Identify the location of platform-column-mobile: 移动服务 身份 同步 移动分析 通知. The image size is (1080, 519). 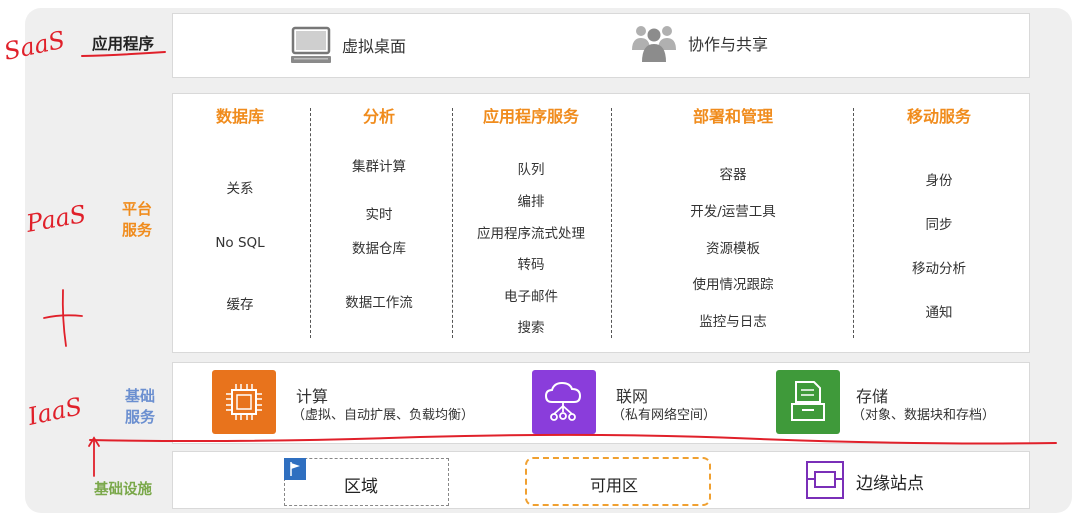
(939, 224).